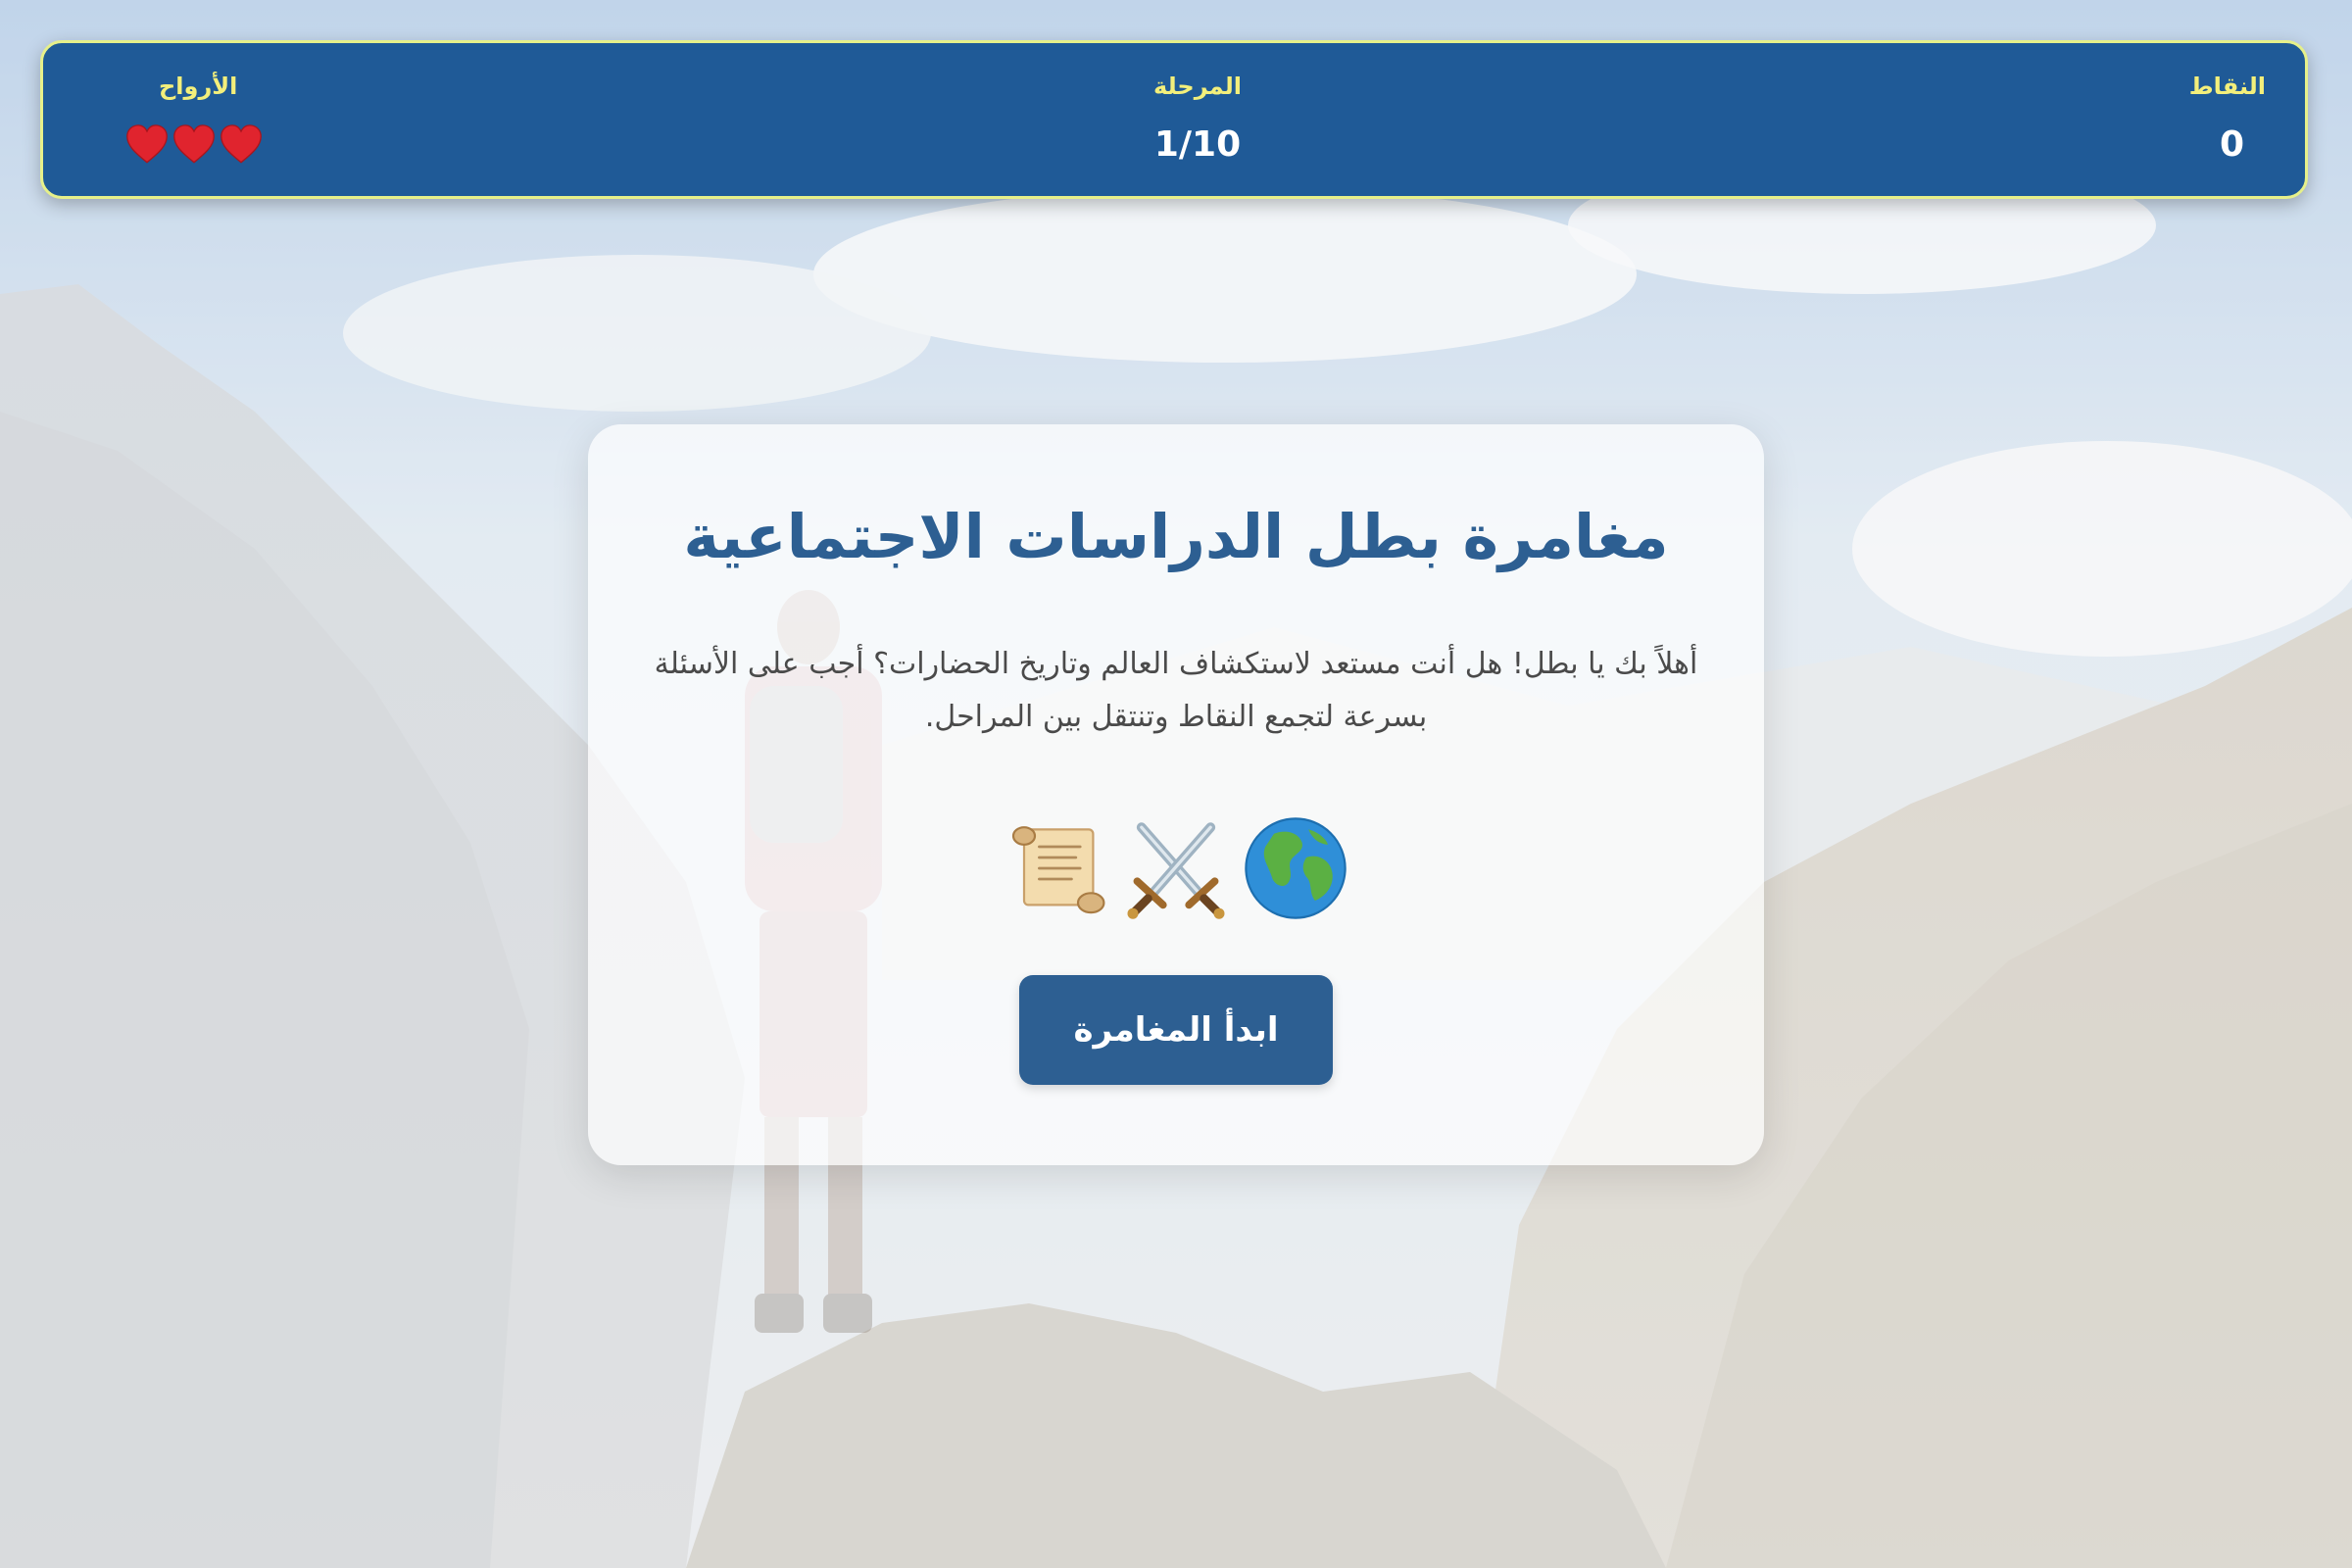  I want to click on stage-value: 1/10, so click(1197, 144).